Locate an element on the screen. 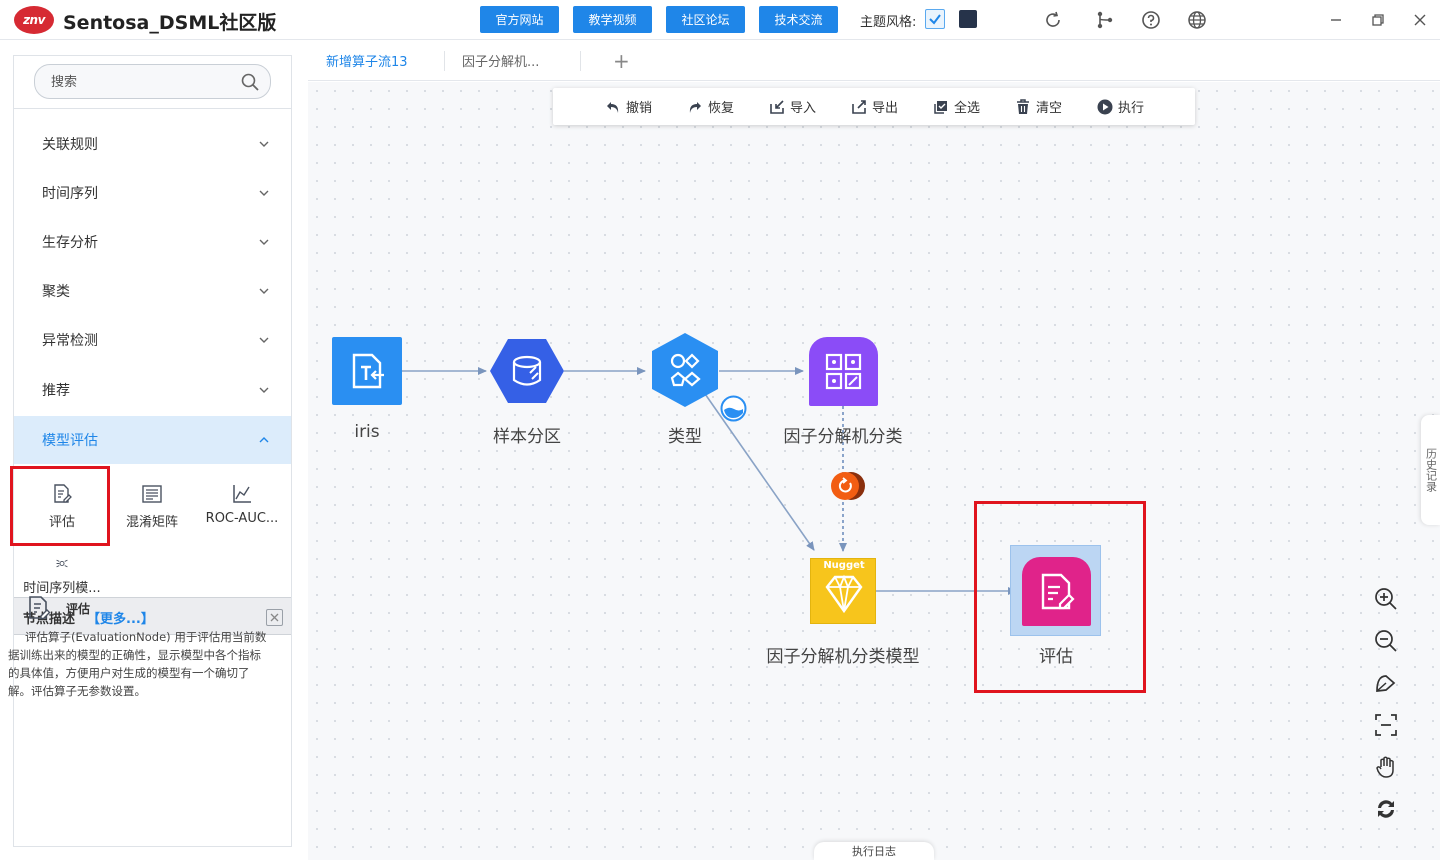  close-window-icon is located at coordinates (1420, 20).